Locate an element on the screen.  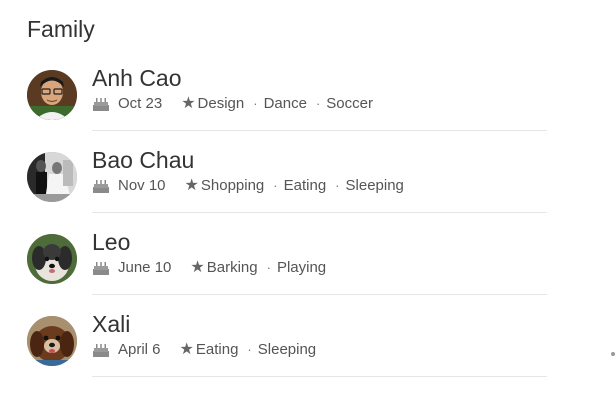
interest-tag: Soccer is located at coordinates (349, 103).